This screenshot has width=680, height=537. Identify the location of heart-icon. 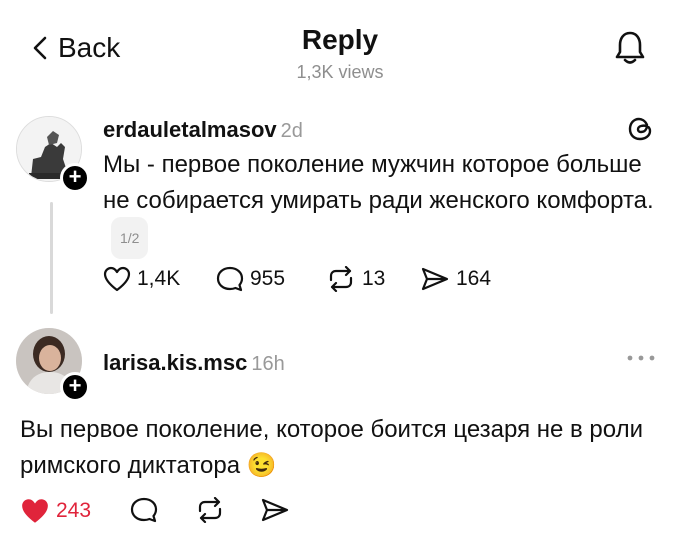
(117, 279).